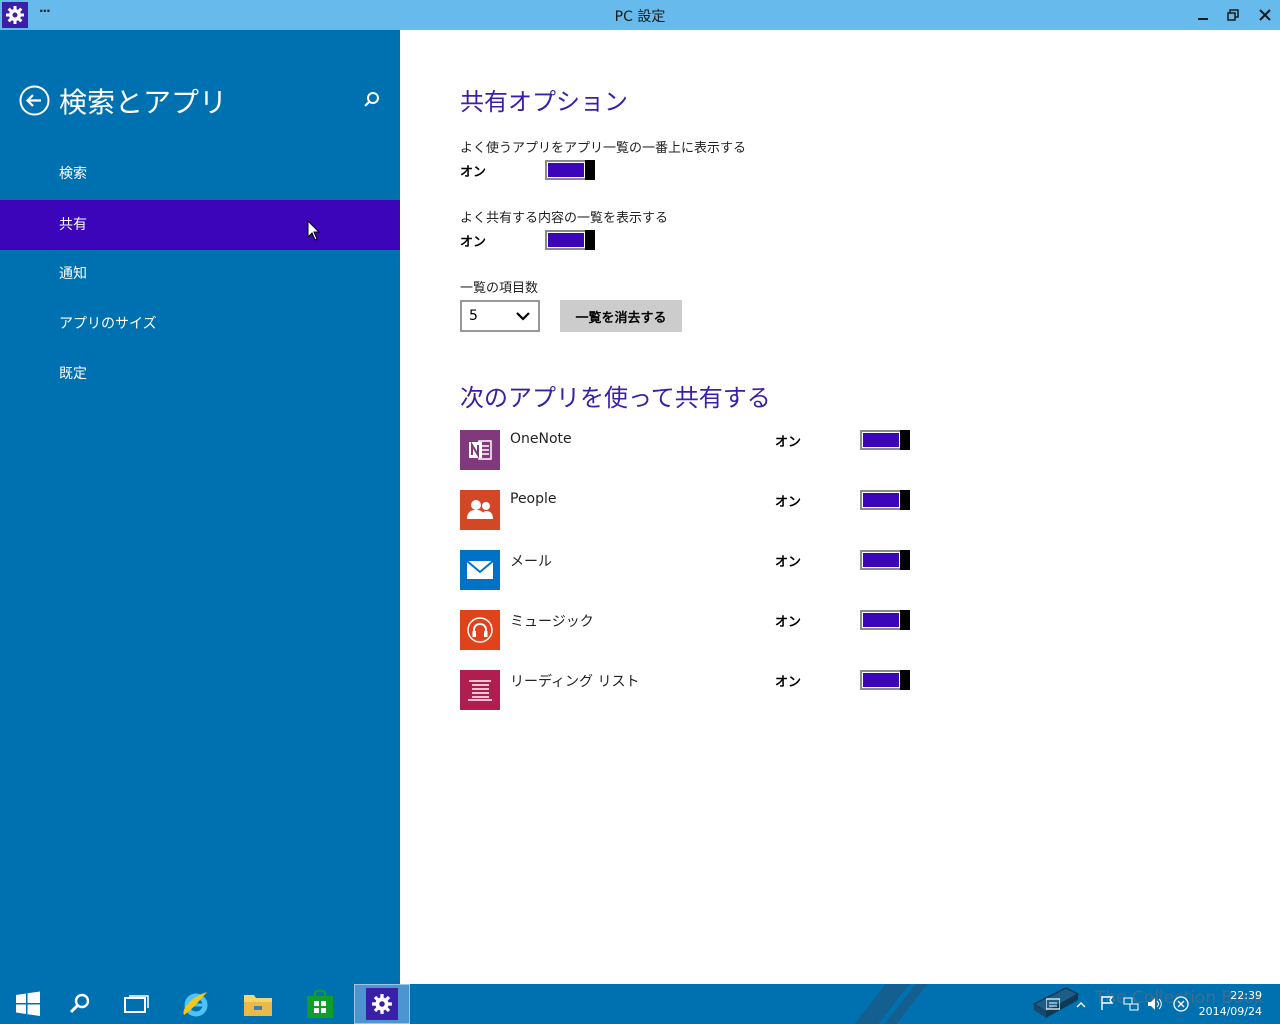 This screenshot has width=1280, height=1024. What do you see at coordinates (640, 1004) in the screenshot?
I see `taskbar: The Collection Book 22:39 2014/09/24` at bounding box center [640, 1004].